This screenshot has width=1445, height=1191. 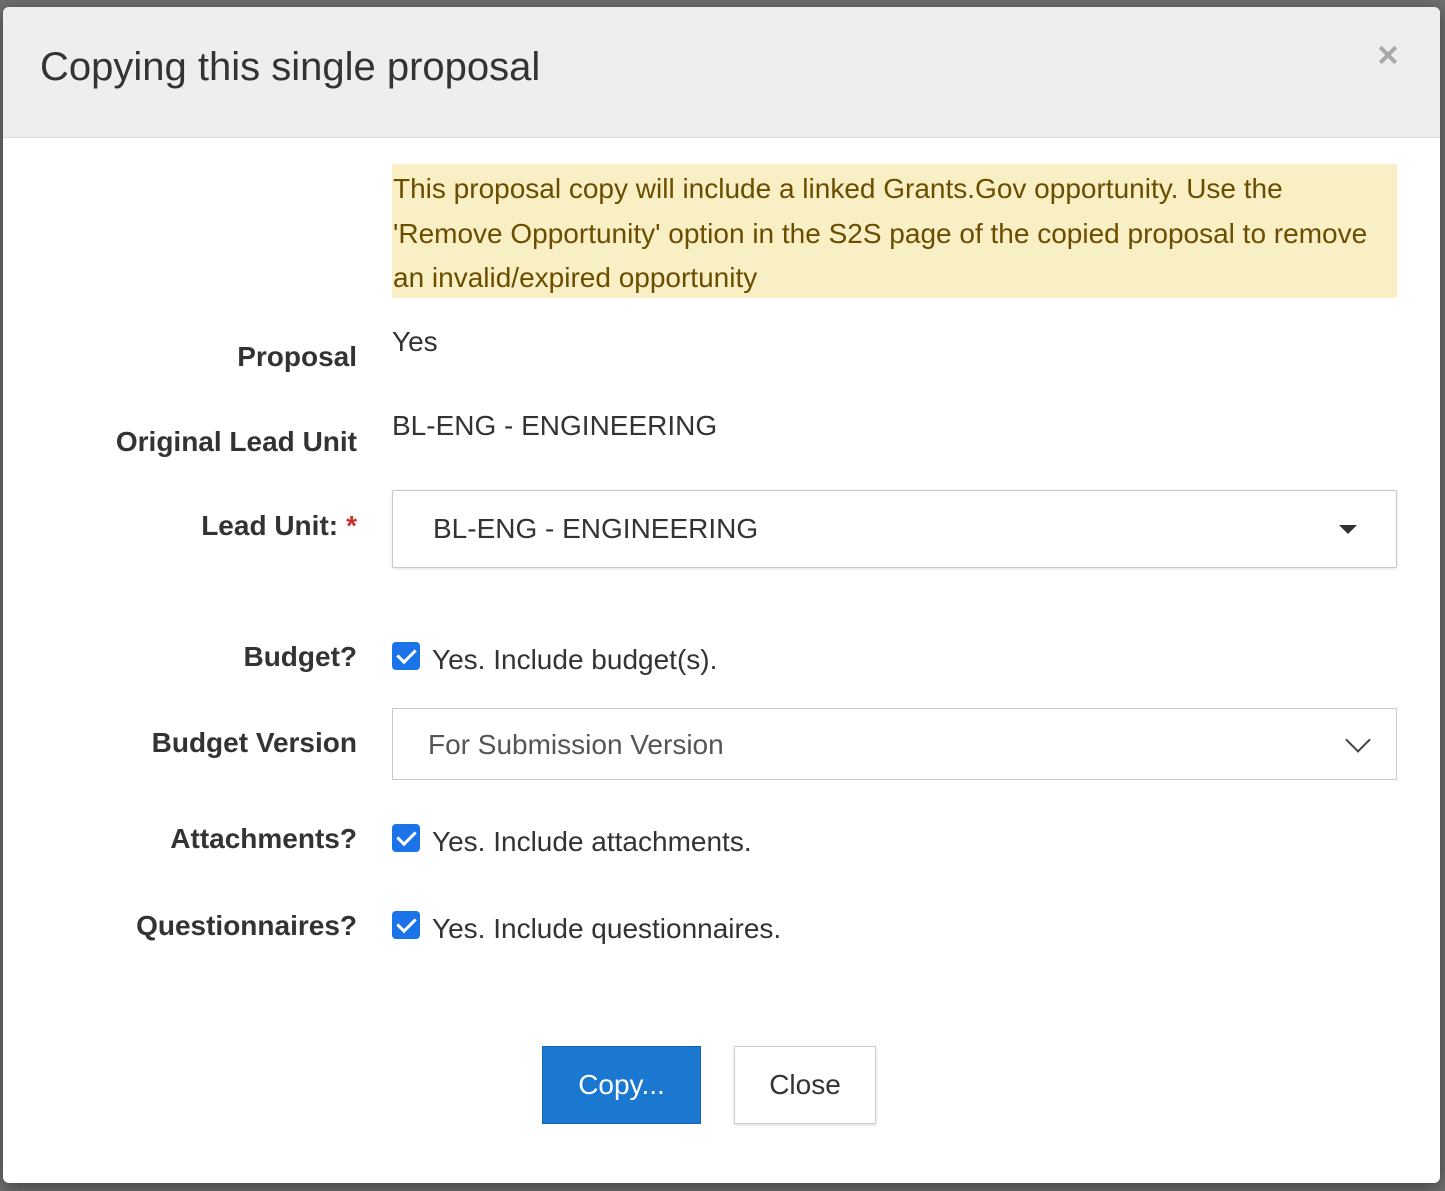 I want to click on attachments-label: Attachments?, so click(x=263, y=838).